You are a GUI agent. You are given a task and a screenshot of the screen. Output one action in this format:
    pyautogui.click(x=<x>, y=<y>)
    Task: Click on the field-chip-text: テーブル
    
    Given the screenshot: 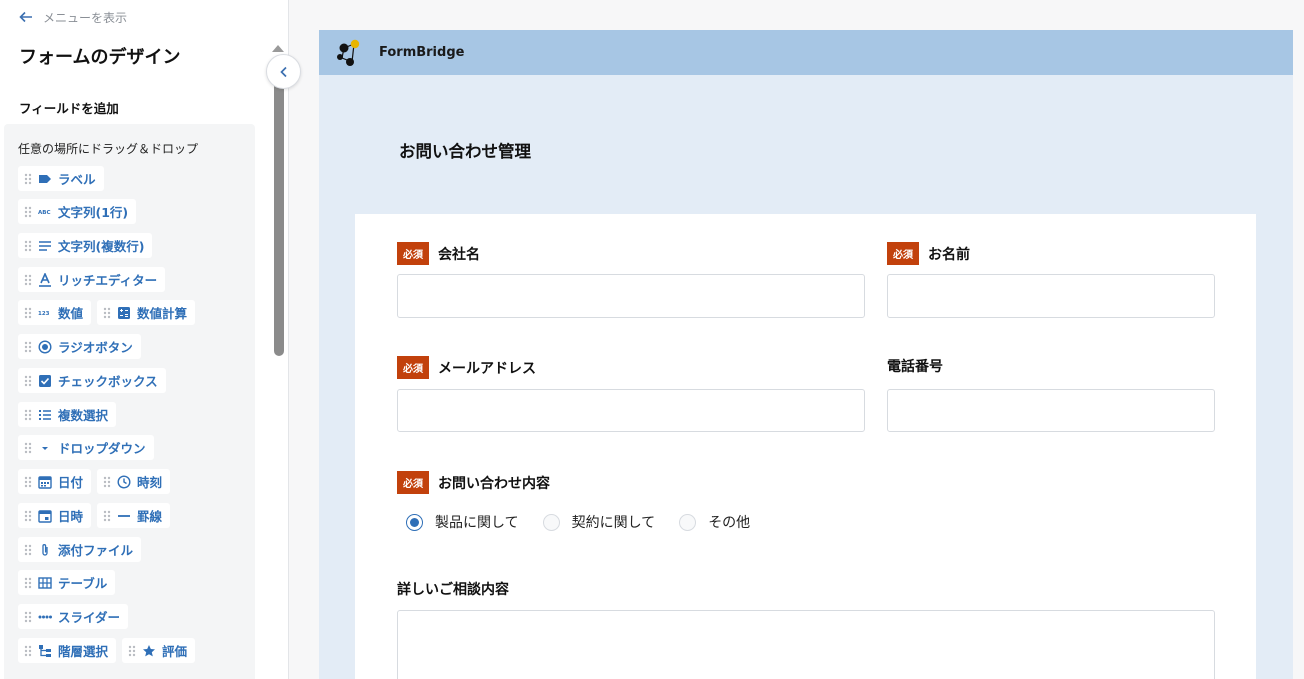 What is the action you would take?
    pyautogui.click(x=83, y=583)
    